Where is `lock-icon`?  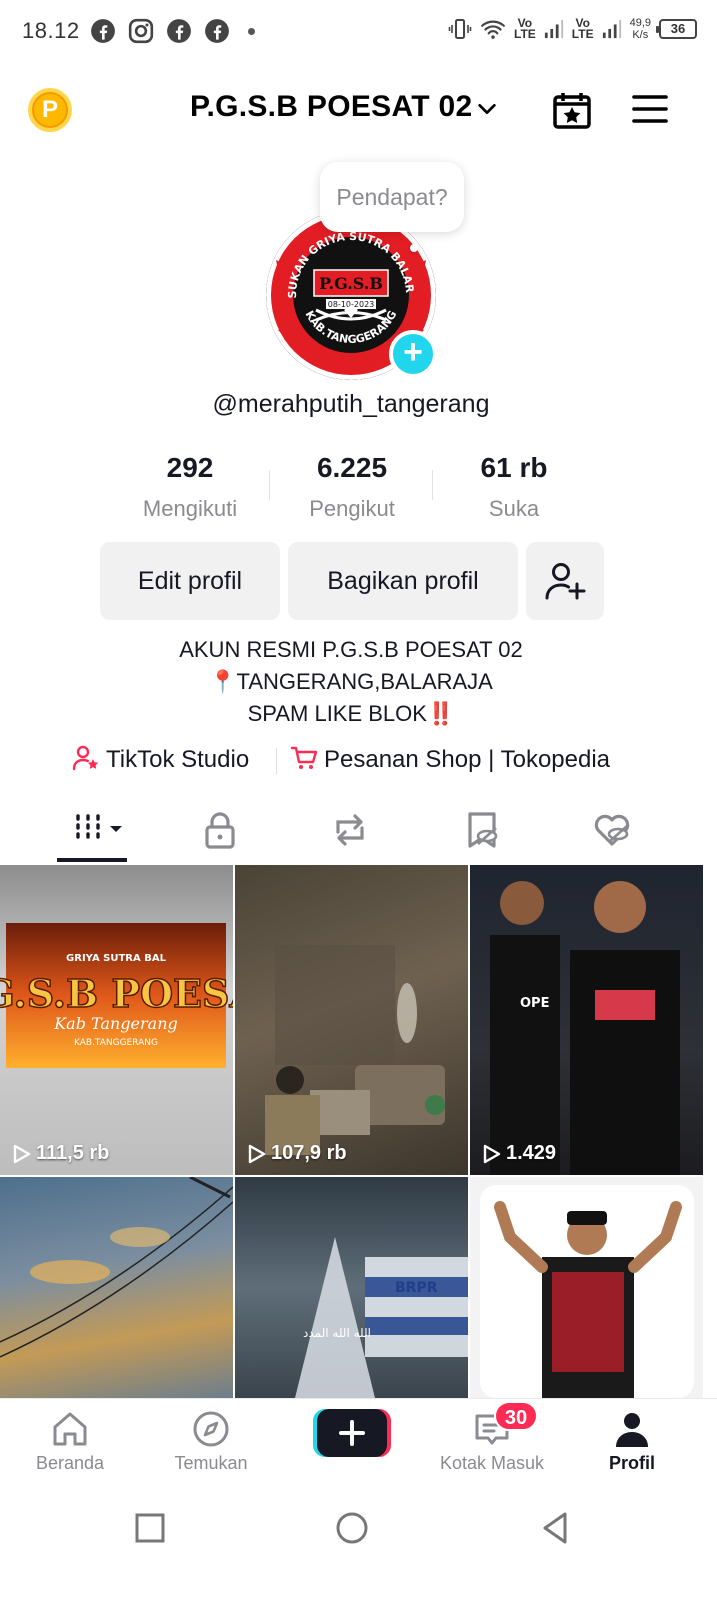
lock-icon is located at coordinates (220, 830).